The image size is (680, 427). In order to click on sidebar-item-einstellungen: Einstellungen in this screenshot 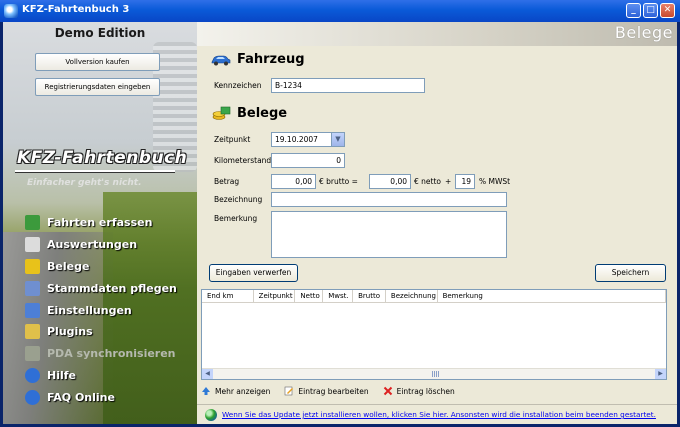, I will do `click(110, 310)`.